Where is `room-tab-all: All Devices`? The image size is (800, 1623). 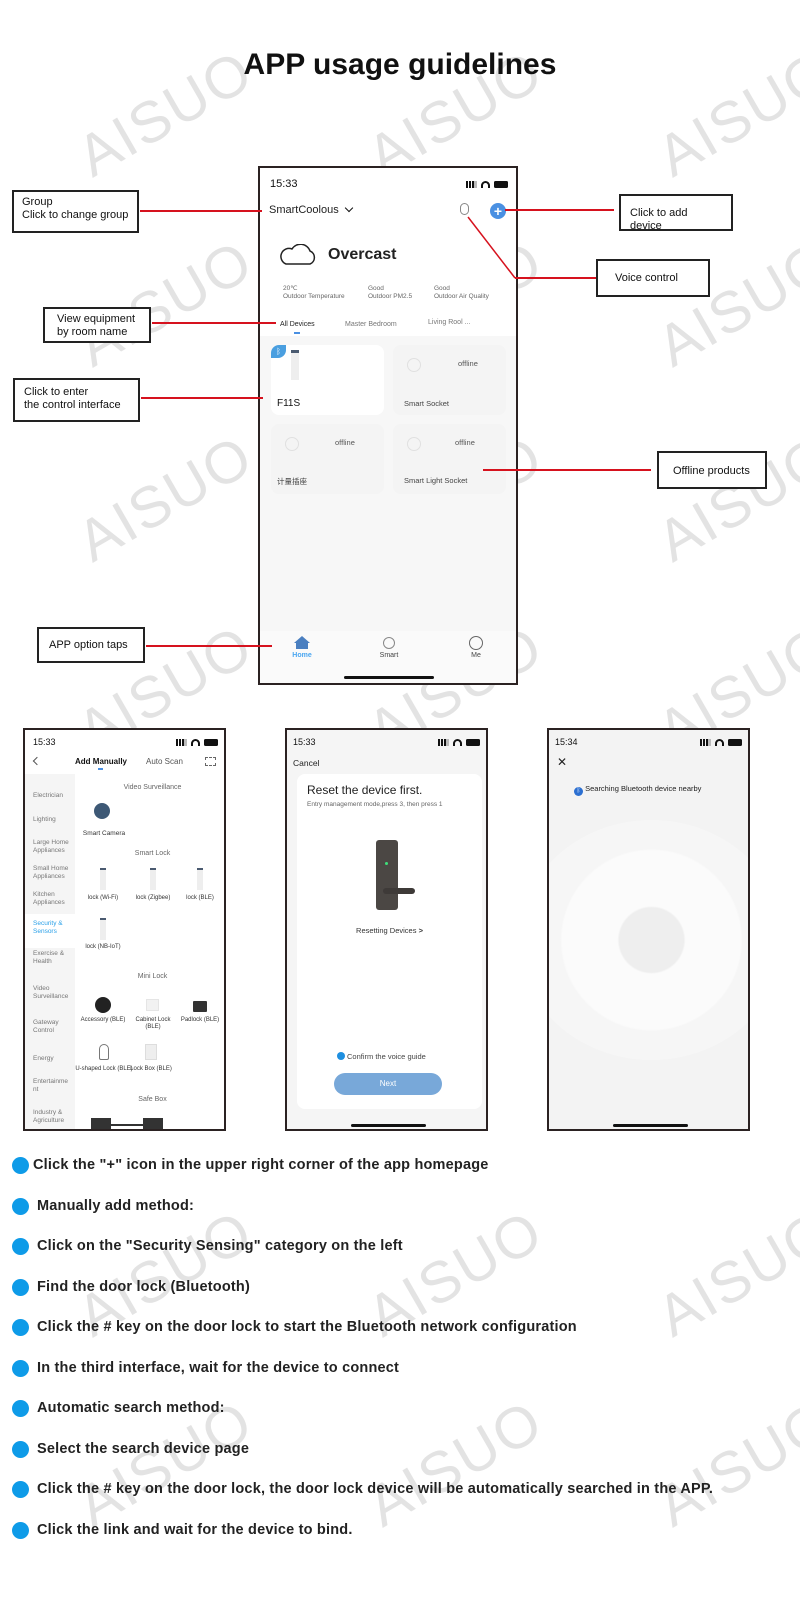
room-tab-all: All Devices is located at coordinates (297, 324).